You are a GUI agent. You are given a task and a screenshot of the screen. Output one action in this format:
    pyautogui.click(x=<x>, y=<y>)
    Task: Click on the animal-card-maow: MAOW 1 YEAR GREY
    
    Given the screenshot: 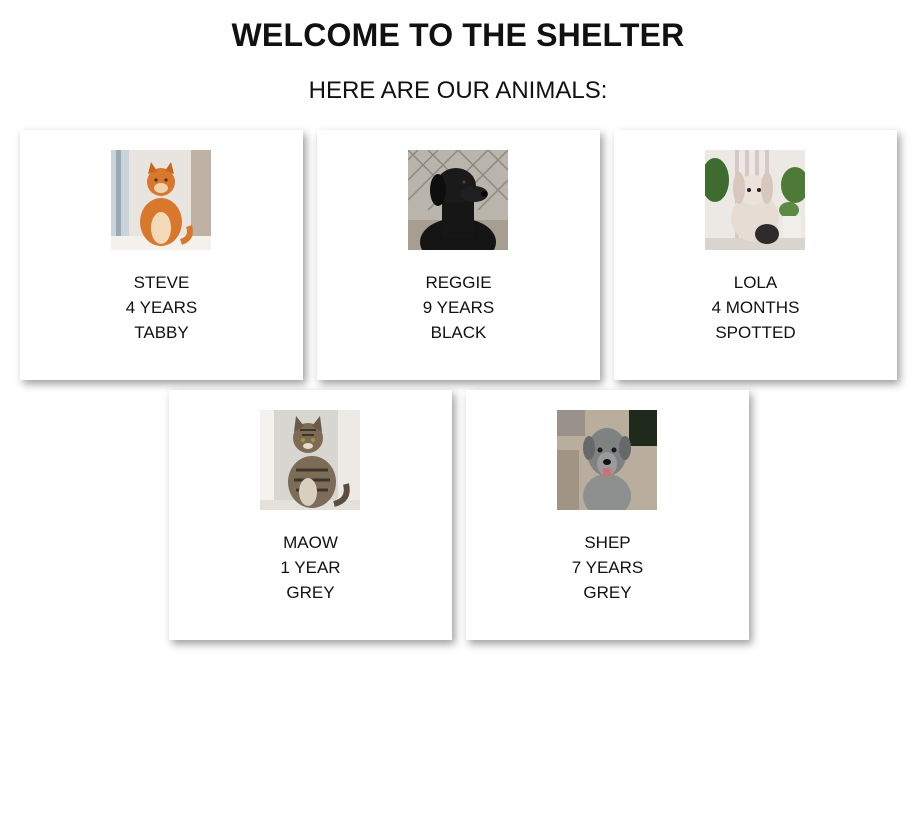 What is the action you would take?
    pyautogui.click(x=310, y=515)
    